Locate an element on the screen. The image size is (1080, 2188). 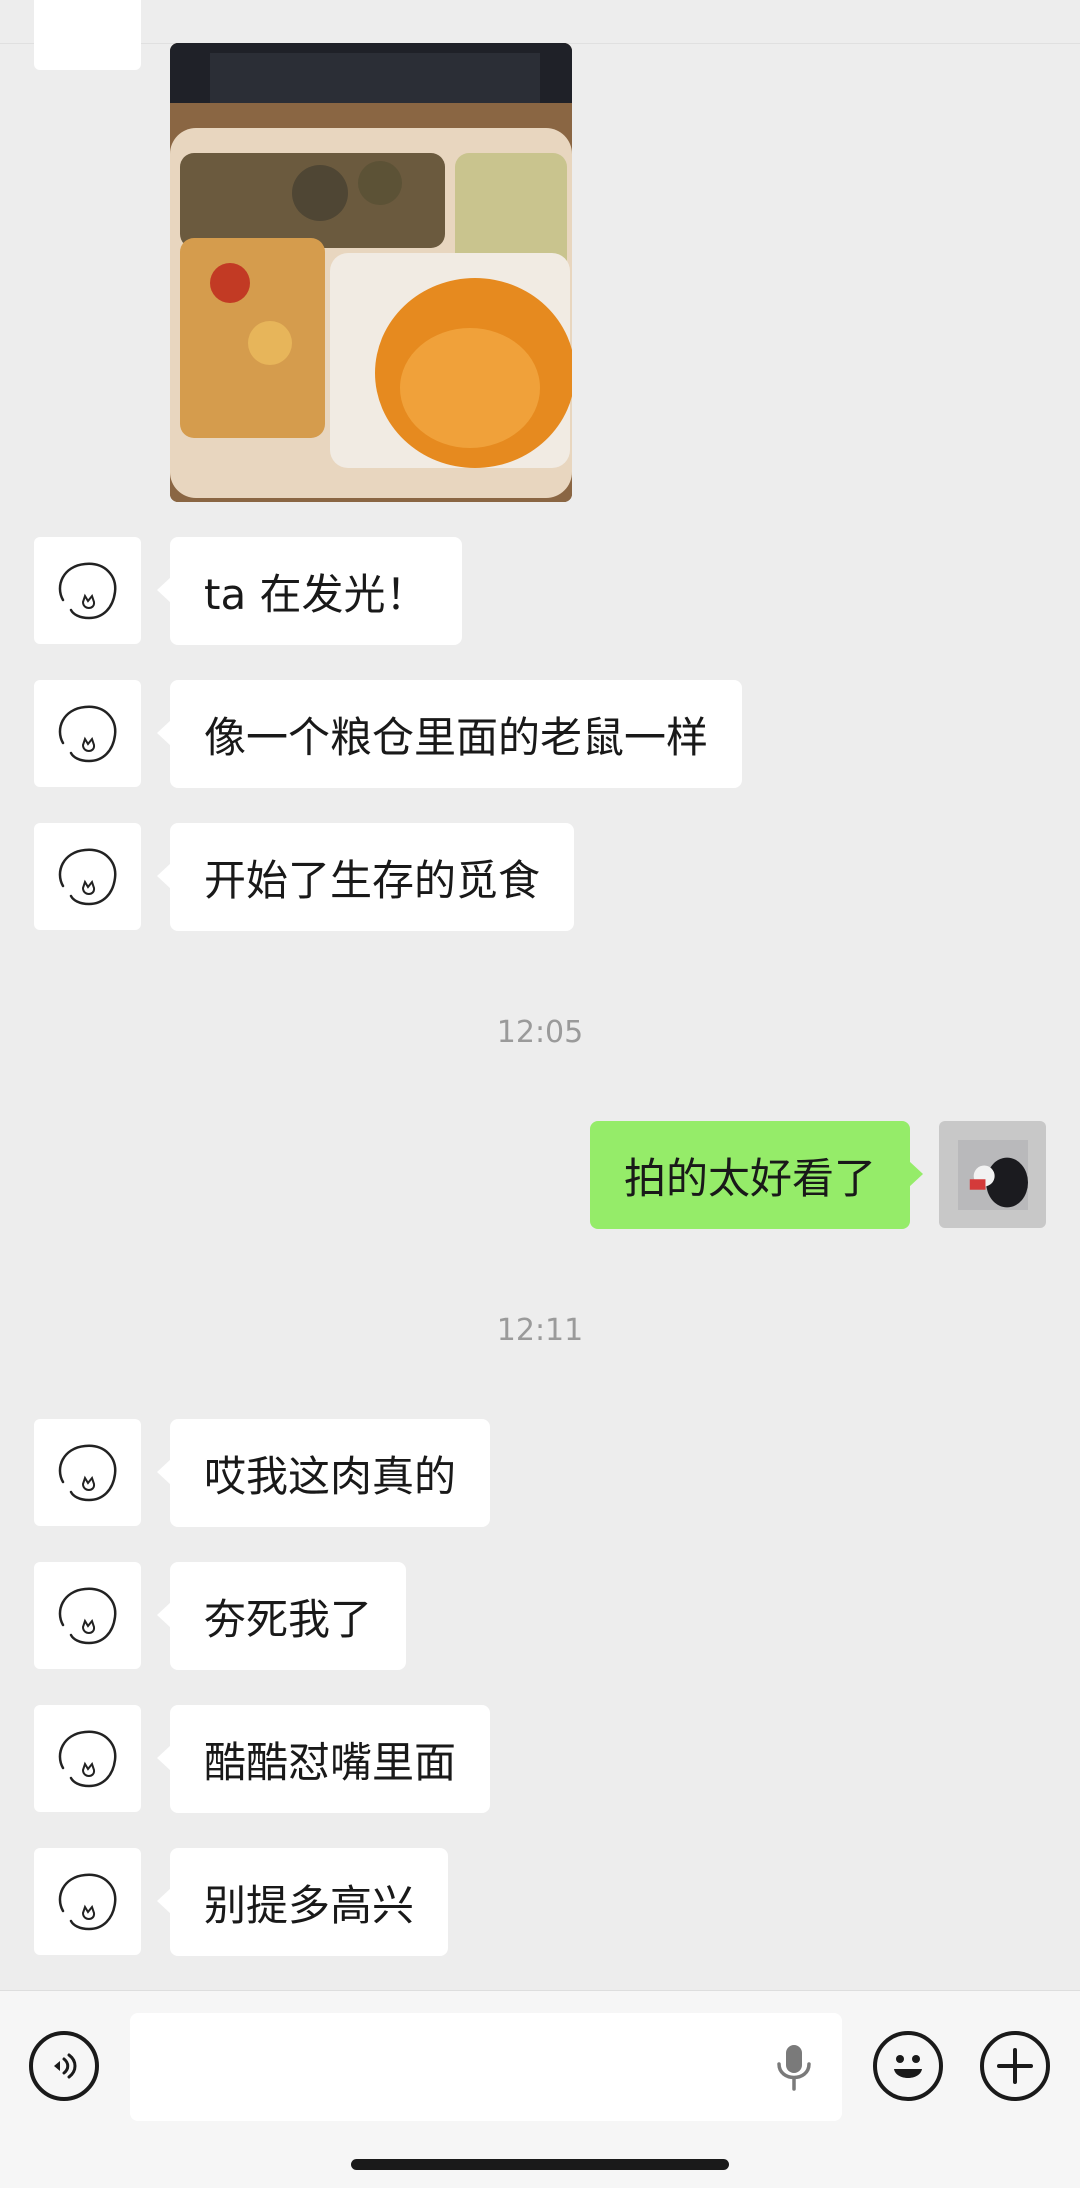
message-bubble: 别提多高兴 is located at coordinates (302, 1902).